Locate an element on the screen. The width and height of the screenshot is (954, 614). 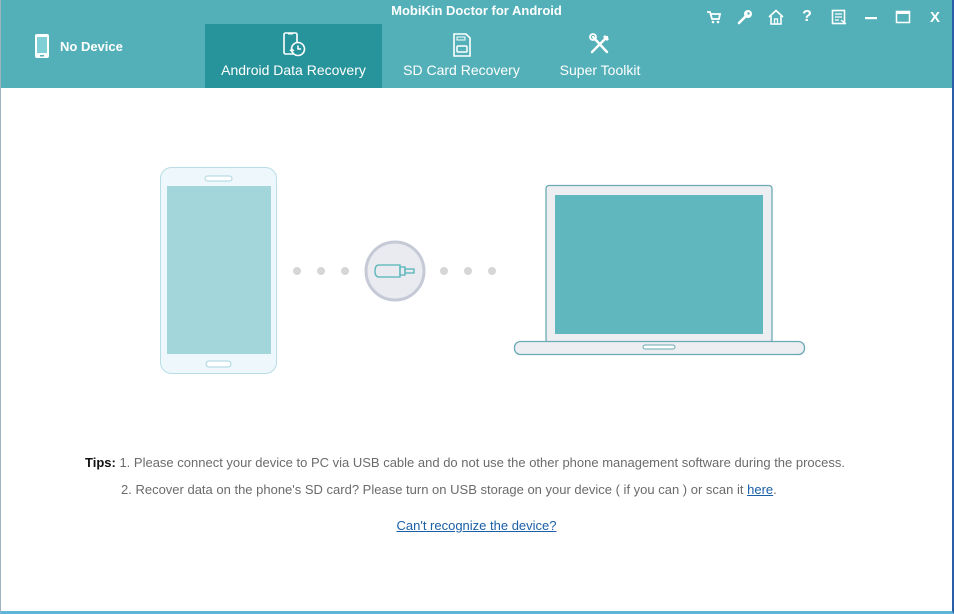
tab-android-data-recovery: Android Data Recovery is located at coordinates (293, 56).